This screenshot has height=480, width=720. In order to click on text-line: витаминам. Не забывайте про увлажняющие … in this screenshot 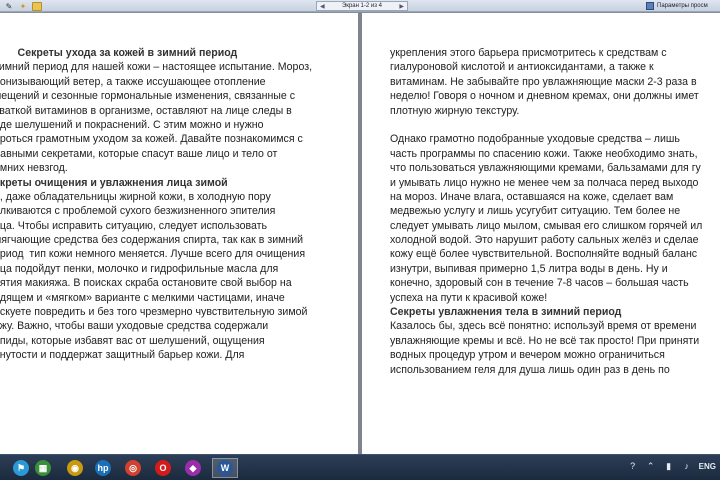, I will do `click(543, 81)`.